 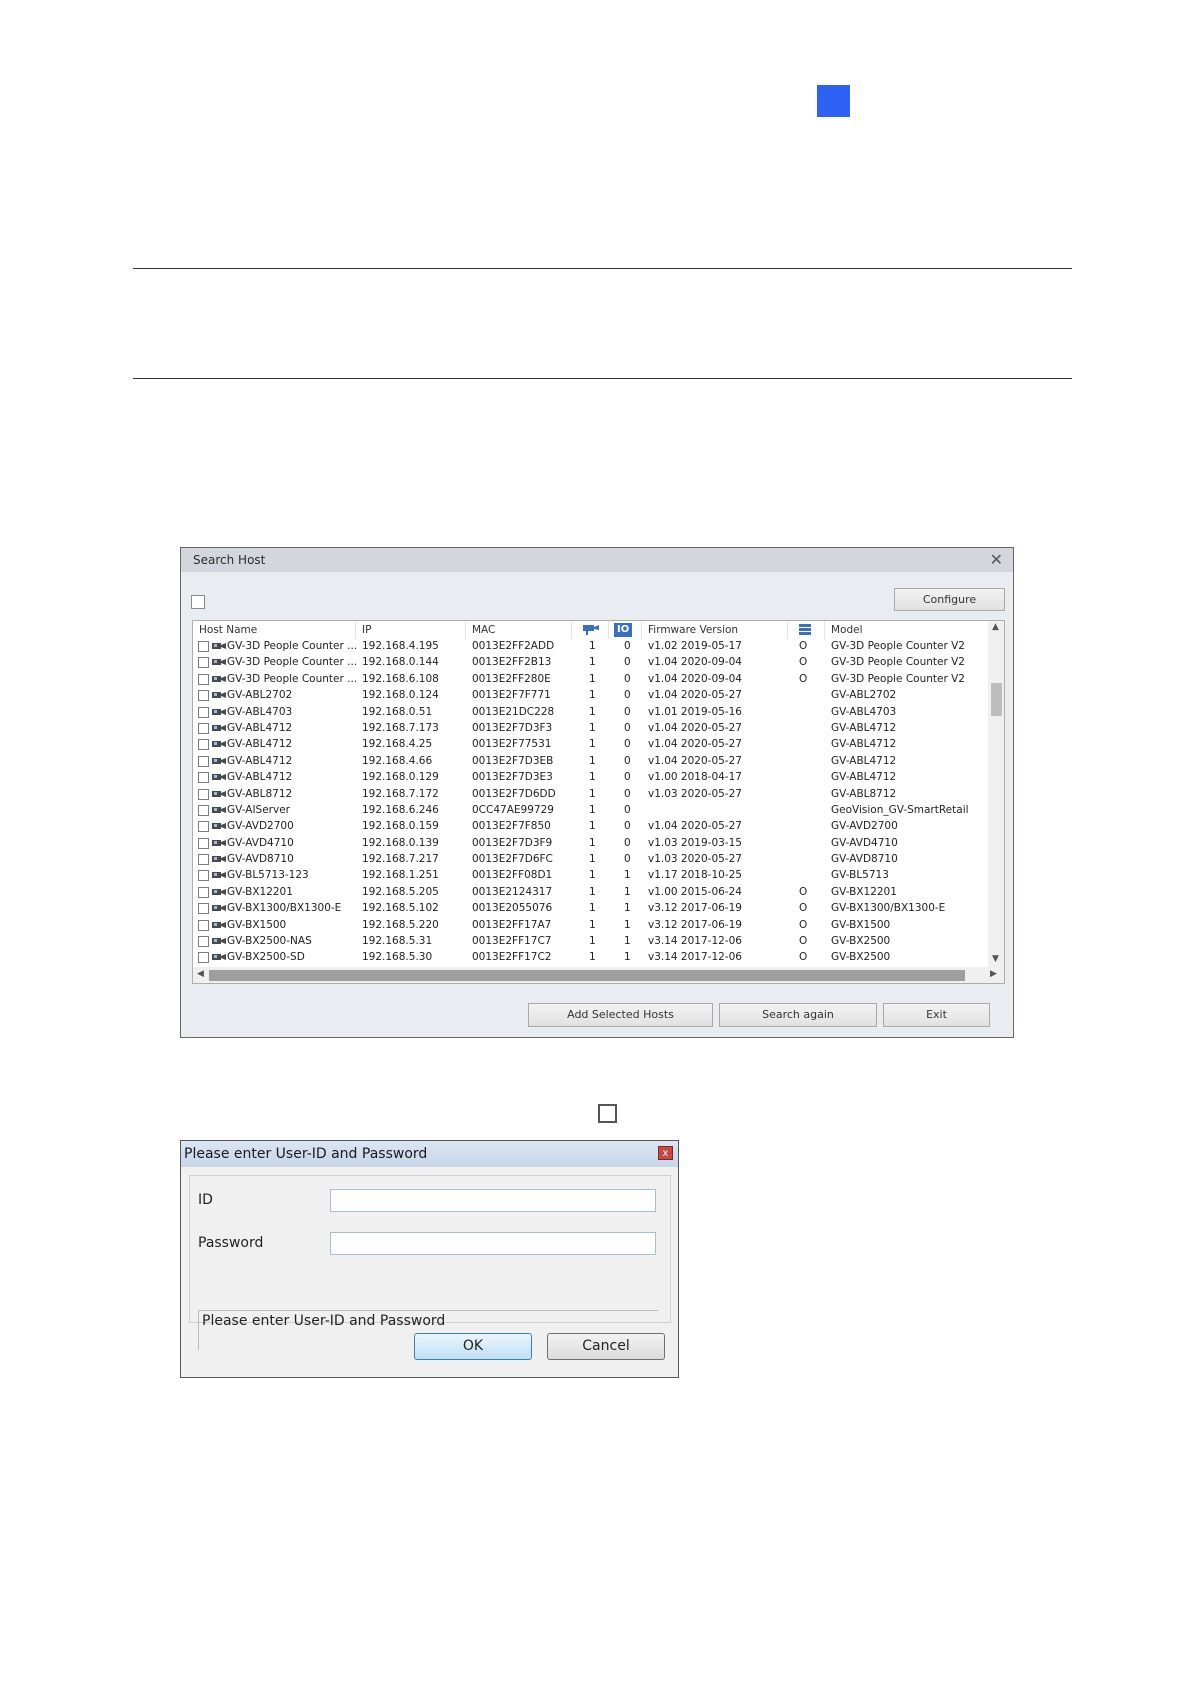 I want to click on column-host-name: Host Name, so click(x=274, y=630).